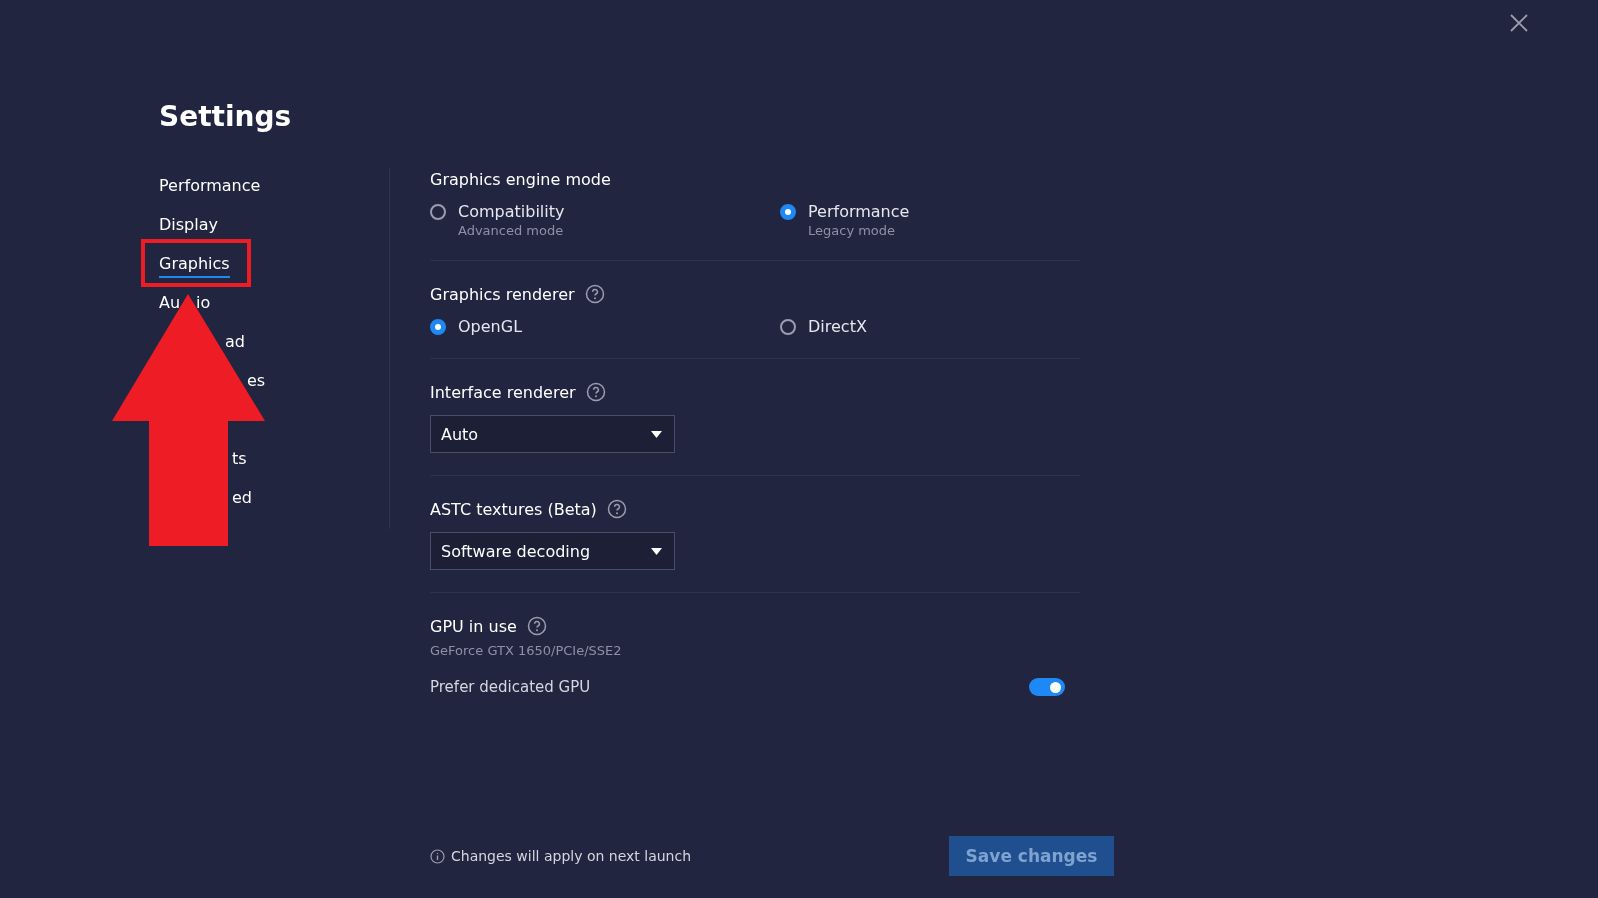  I want to click on radio-description: Advanced mode, so click(511, 230).